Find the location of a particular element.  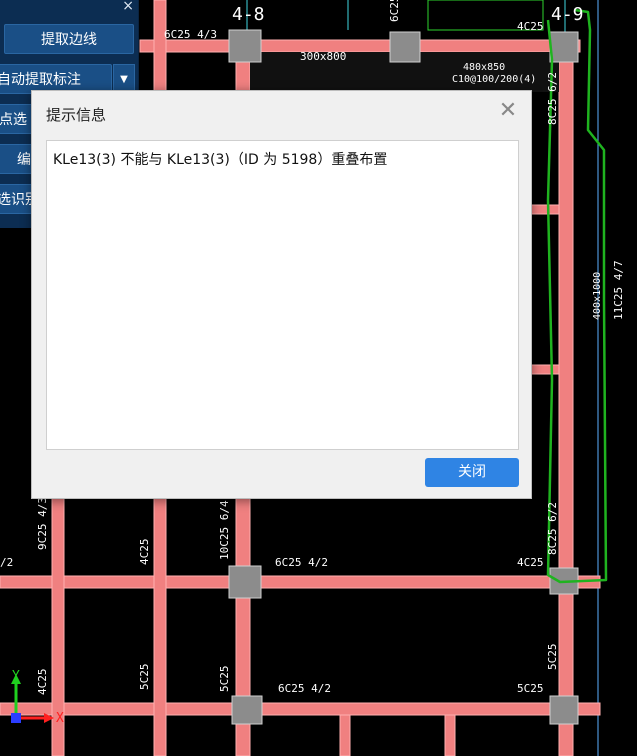

annot-16: 4C25 is located at coordinates (42, 682).